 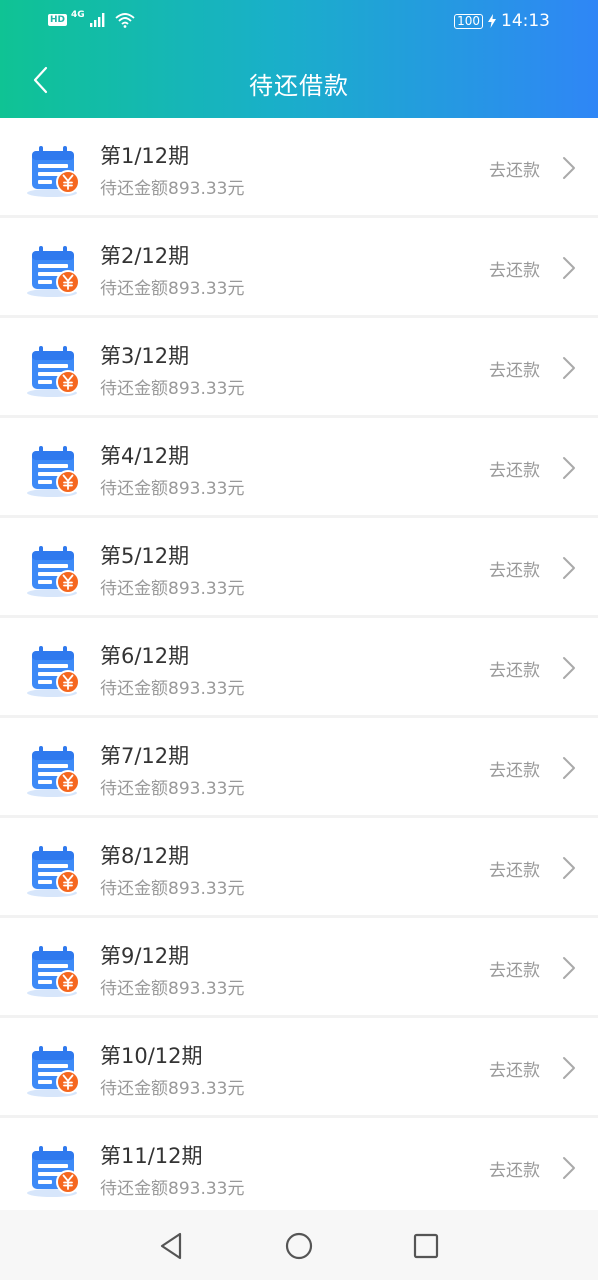 What do you see at coordinates (299, 866) in the screenshot?
I see `list-item: 第8/12期待还金额893.33元 去还款` at bounding box center [299, 866].